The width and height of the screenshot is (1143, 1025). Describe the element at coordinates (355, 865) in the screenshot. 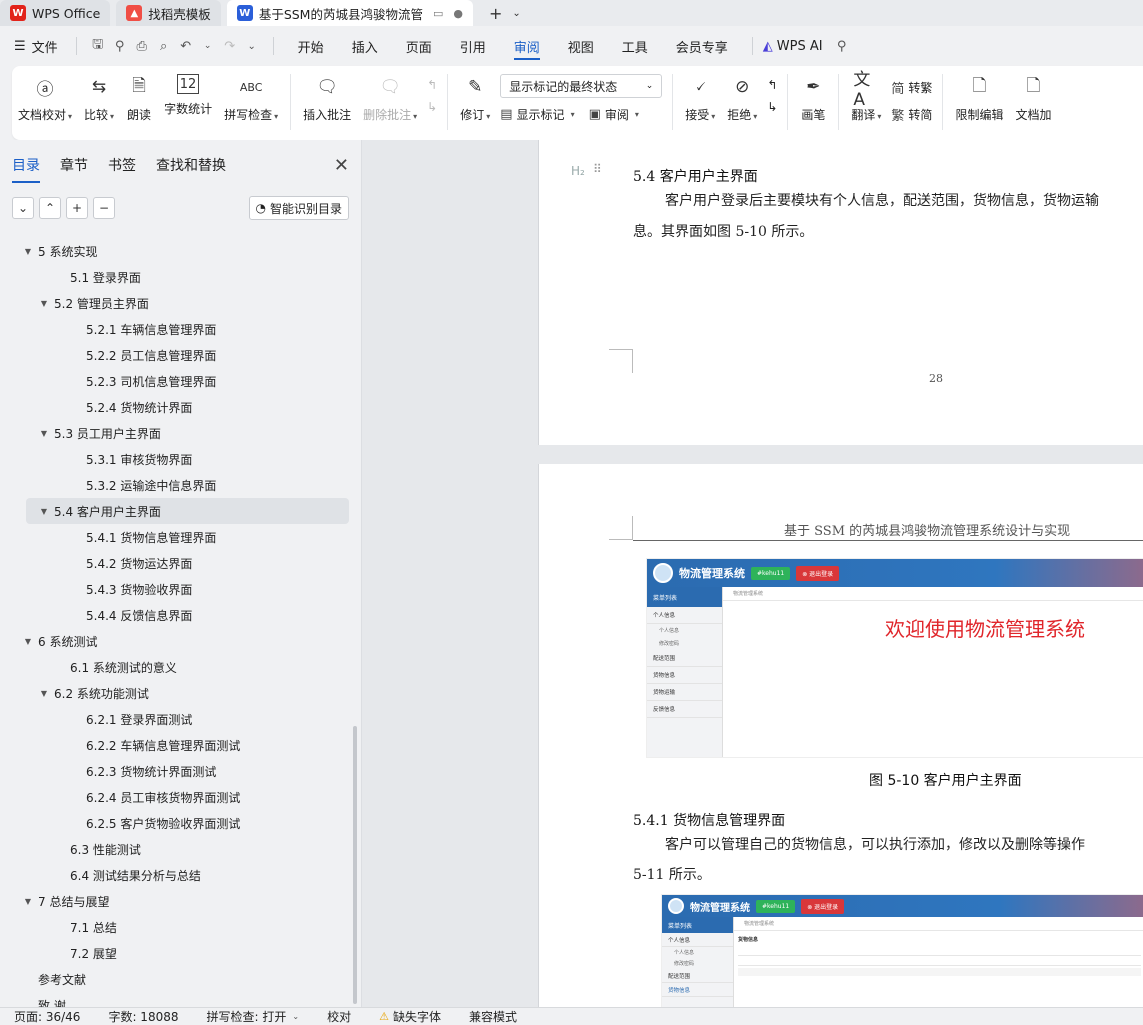

I see `sidebar-scrollbar` at that location.